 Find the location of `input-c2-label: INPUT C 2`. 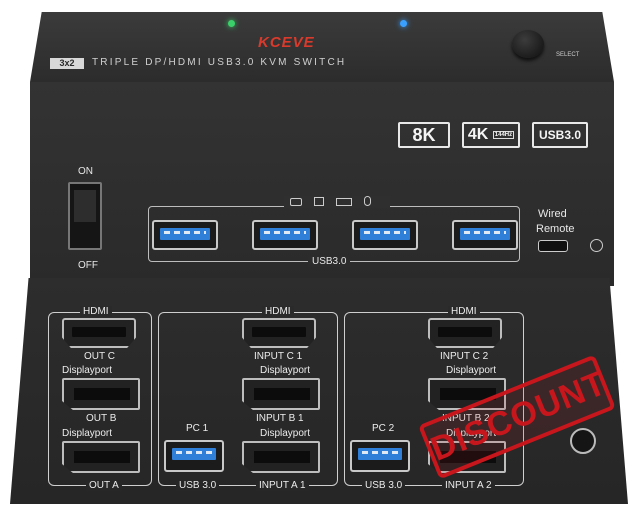

input-c2-label: INPUT C 2 is located at coordinates (464, 356).